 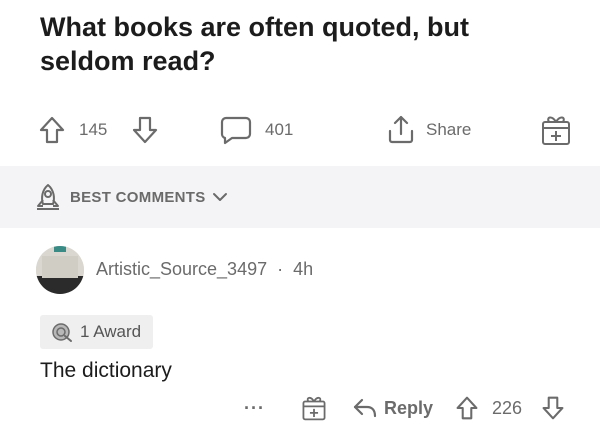 I want to click on comment-vote-count: 226, so click(x=507, y=408).